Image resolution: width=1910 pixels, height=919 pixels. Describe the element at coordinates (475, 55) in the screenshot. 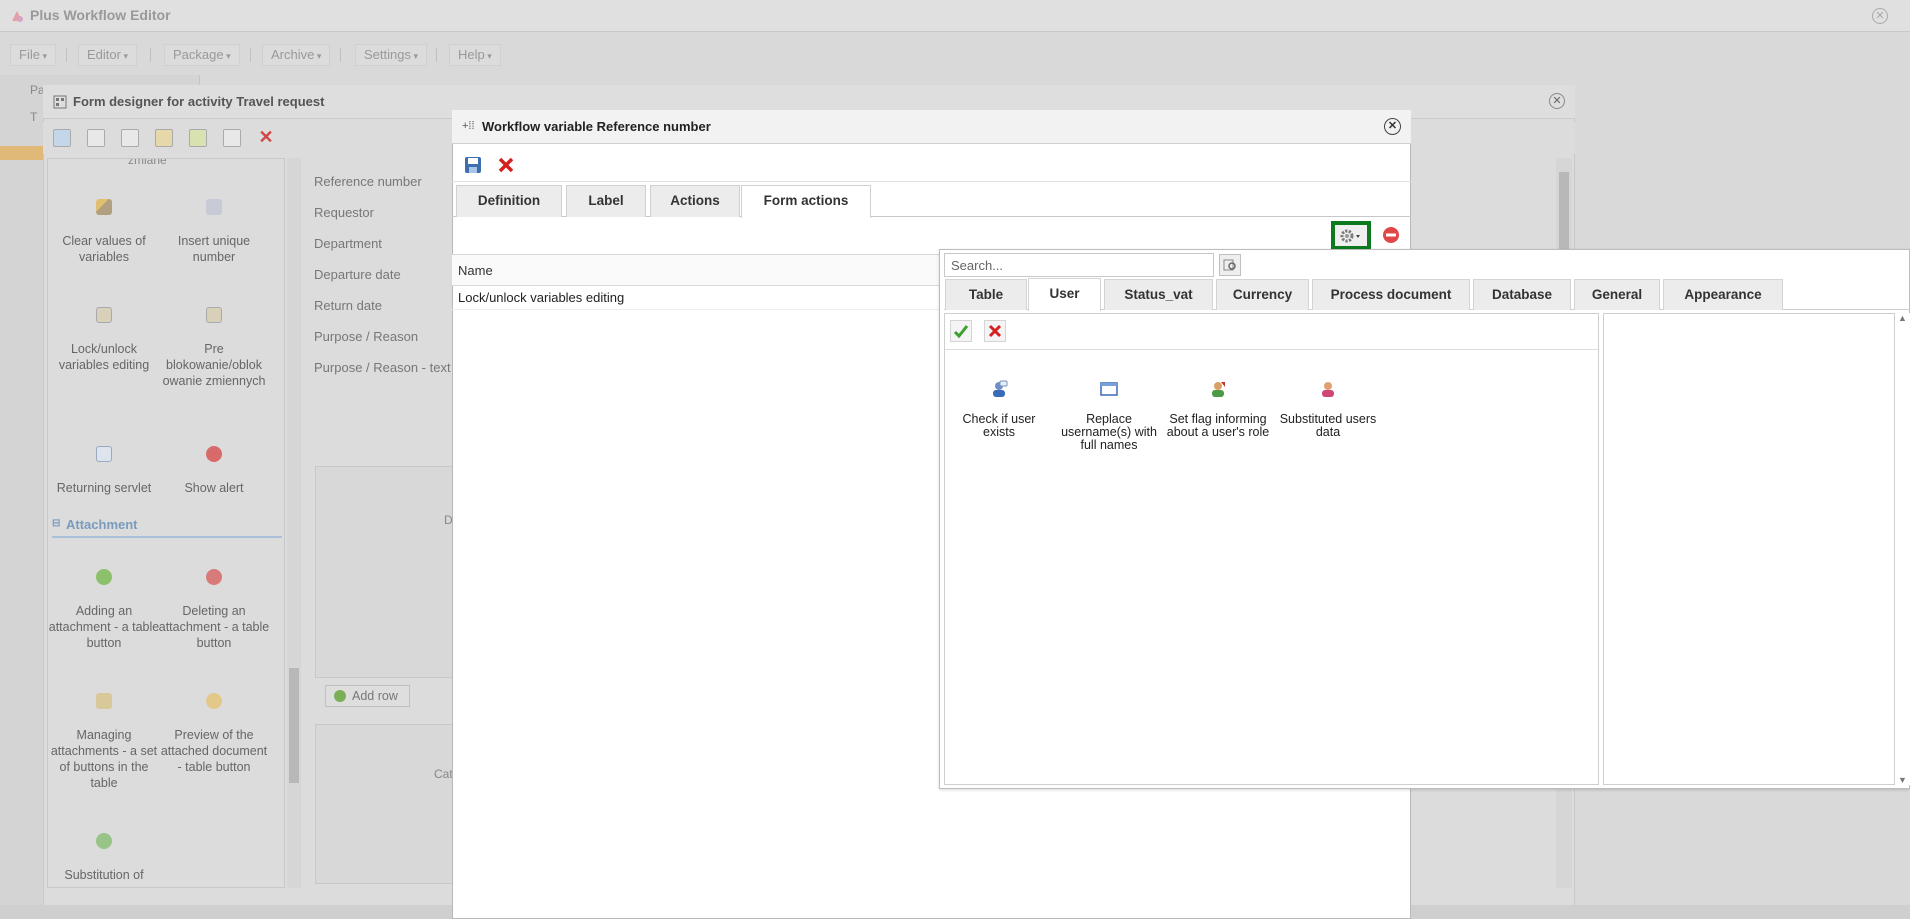

I see `menu-help: Help` at that location.